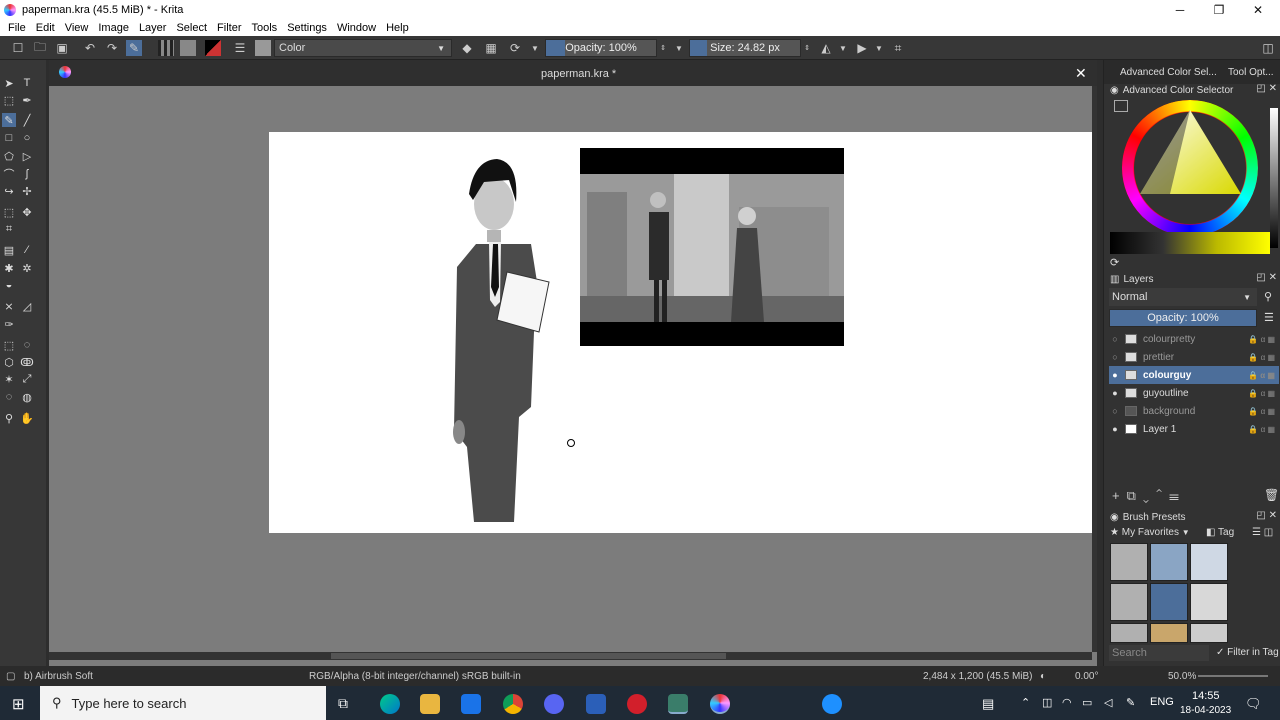 The width and height of the screenshot is (1280, 720). I want to click on gradient-tool-icon: ▤, so click(9, 250).